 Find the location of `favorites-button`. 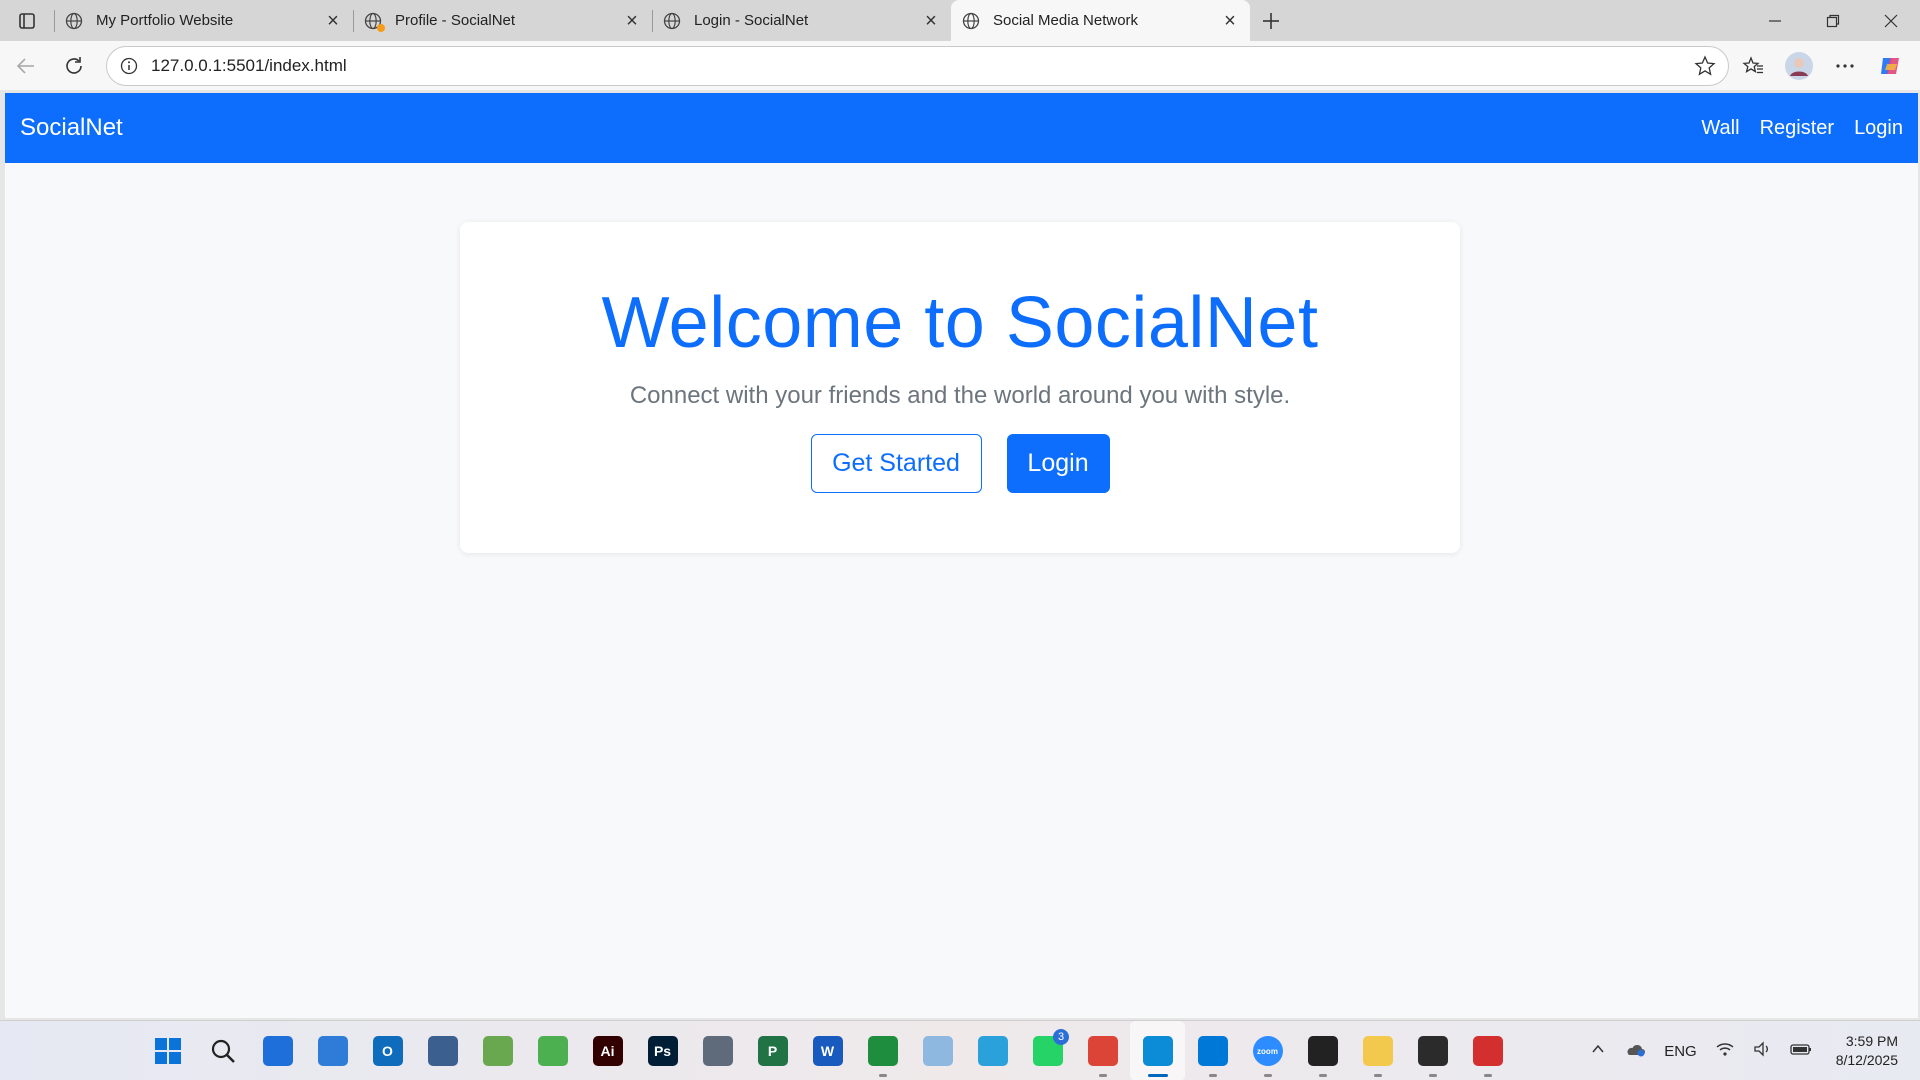

favorites-button is located at coordinates (1753, 66).